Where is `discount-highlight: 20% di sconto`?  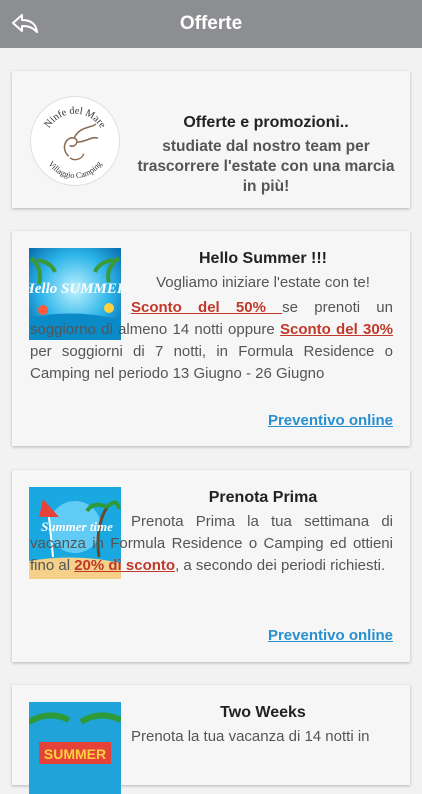 discount-highlight: 20% di sconto is located at coordinates (125, 565).